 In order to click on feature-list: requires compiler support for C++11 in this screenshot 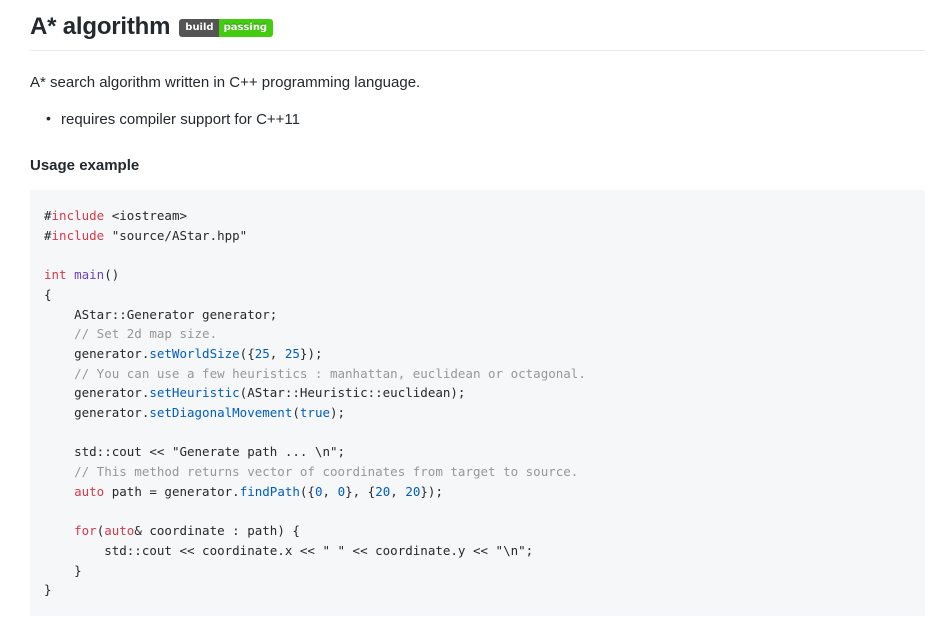, I will do `click(483, 120)`.